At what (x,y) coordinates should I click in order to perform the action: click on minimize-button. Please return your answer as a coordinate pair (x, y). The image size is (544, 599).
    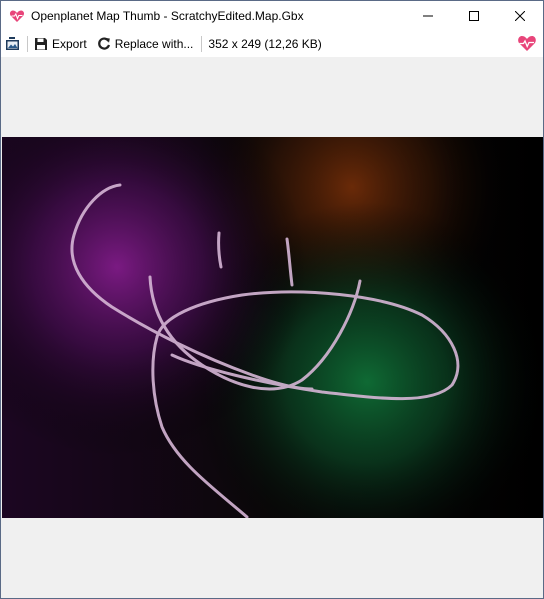
    Looking at the image, I should click on (428, 16).